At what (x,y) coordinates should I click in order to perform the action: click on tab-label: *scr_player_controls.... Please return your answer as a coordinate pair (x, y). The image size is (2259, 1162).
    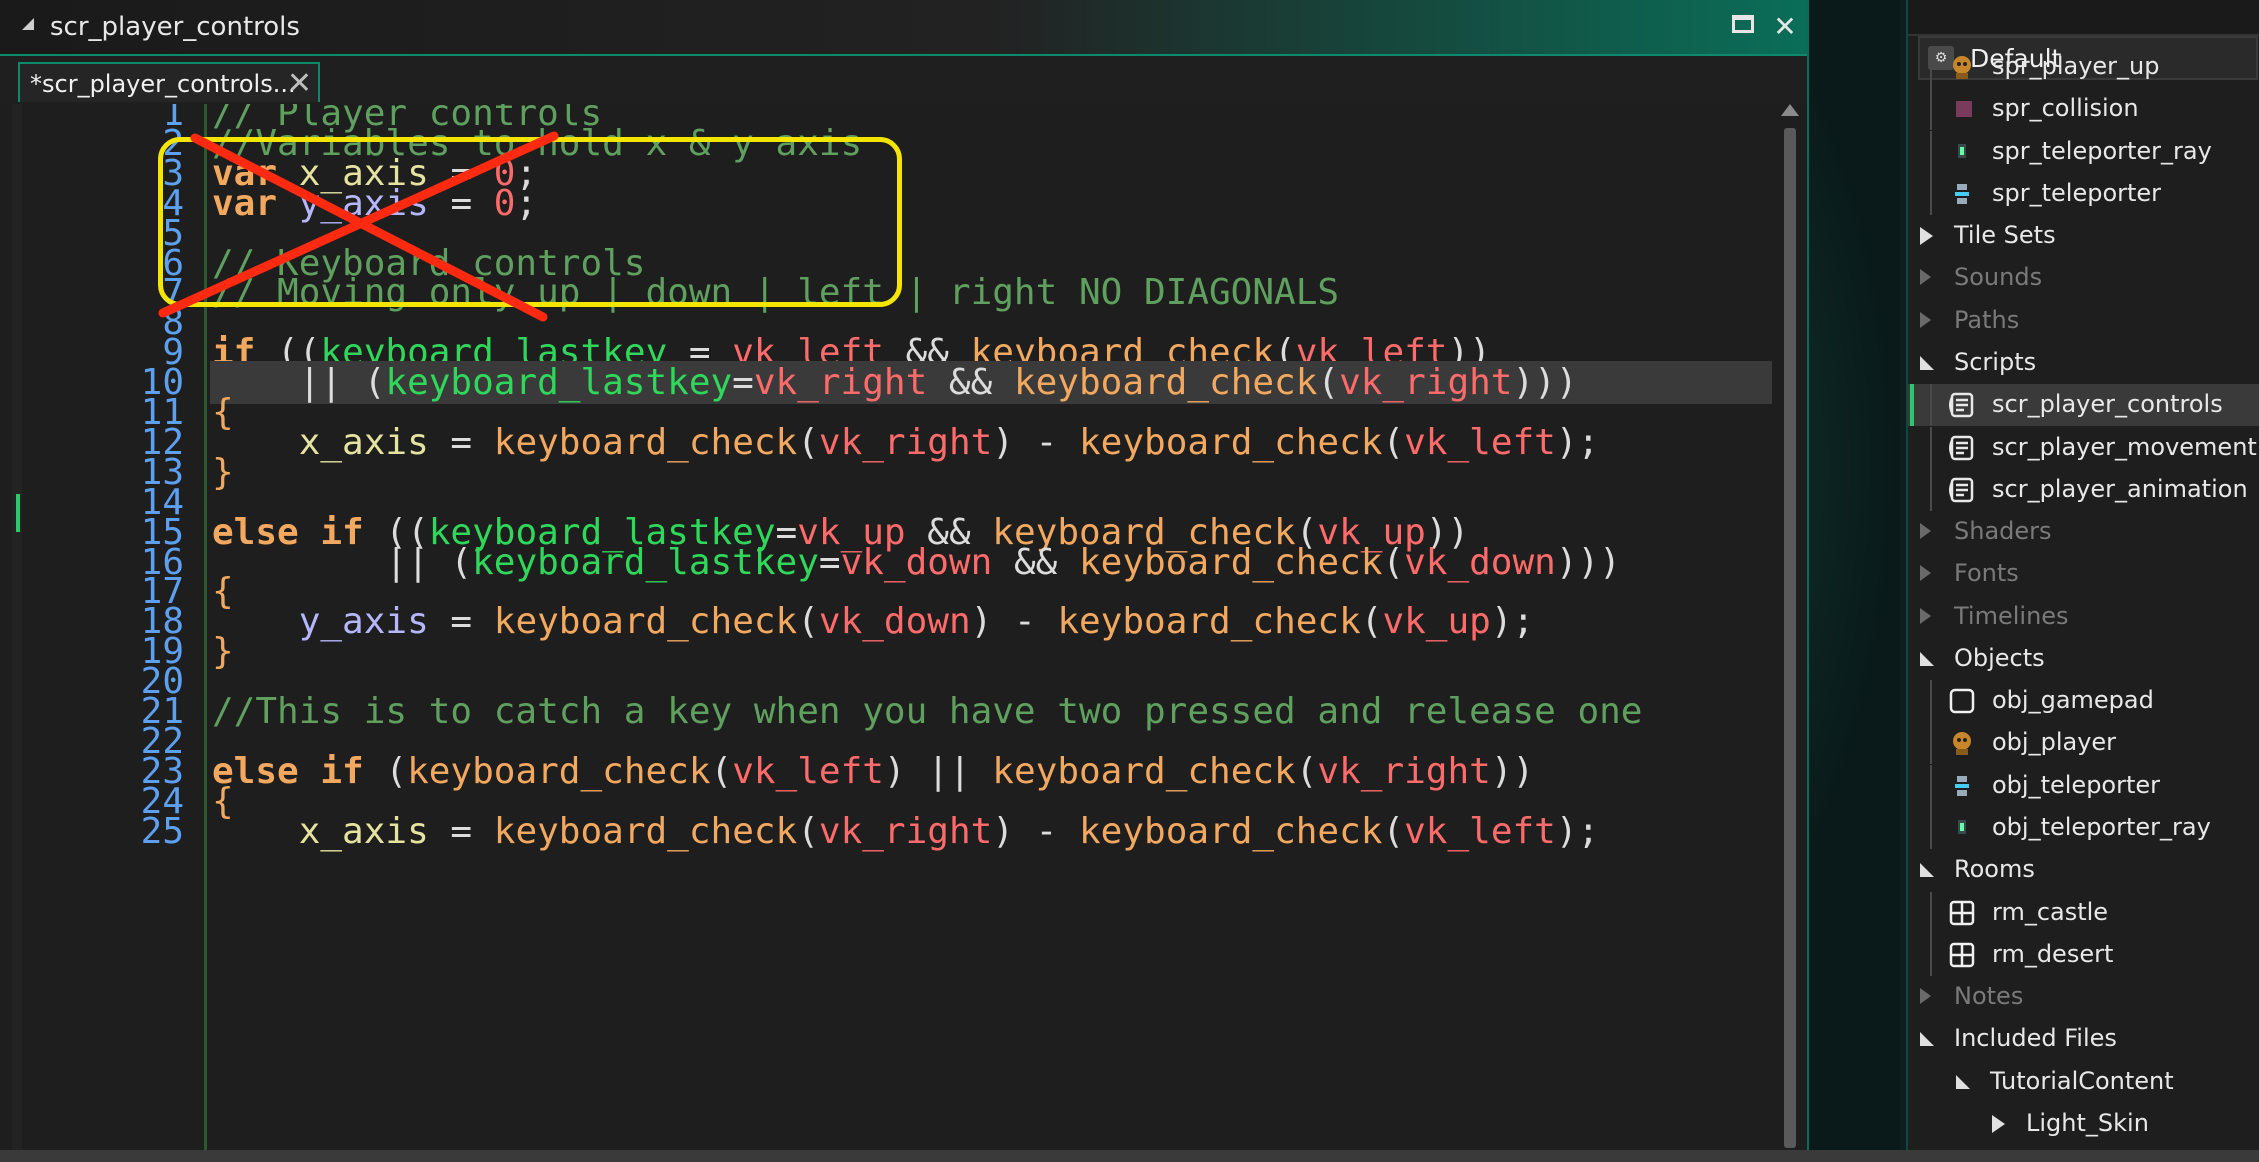
    Looking at the image, I should click on (163, 84).